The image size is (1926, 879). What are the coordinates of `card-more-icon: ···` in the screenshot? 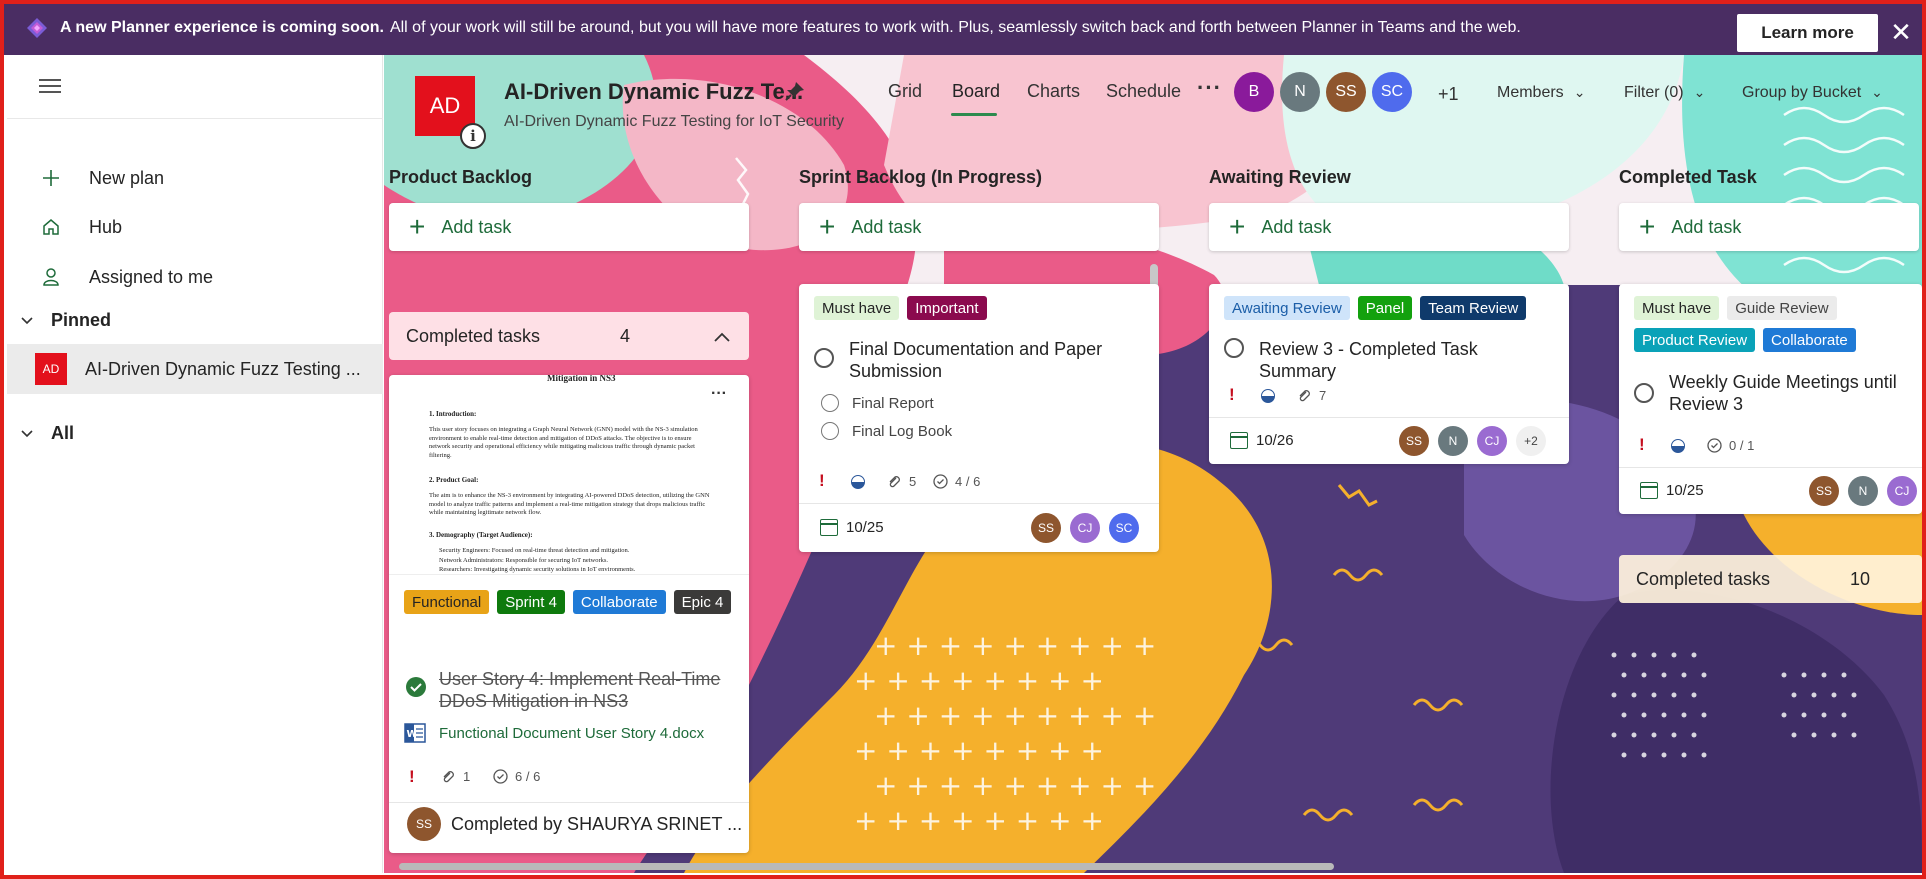 It's located at (719, 394).